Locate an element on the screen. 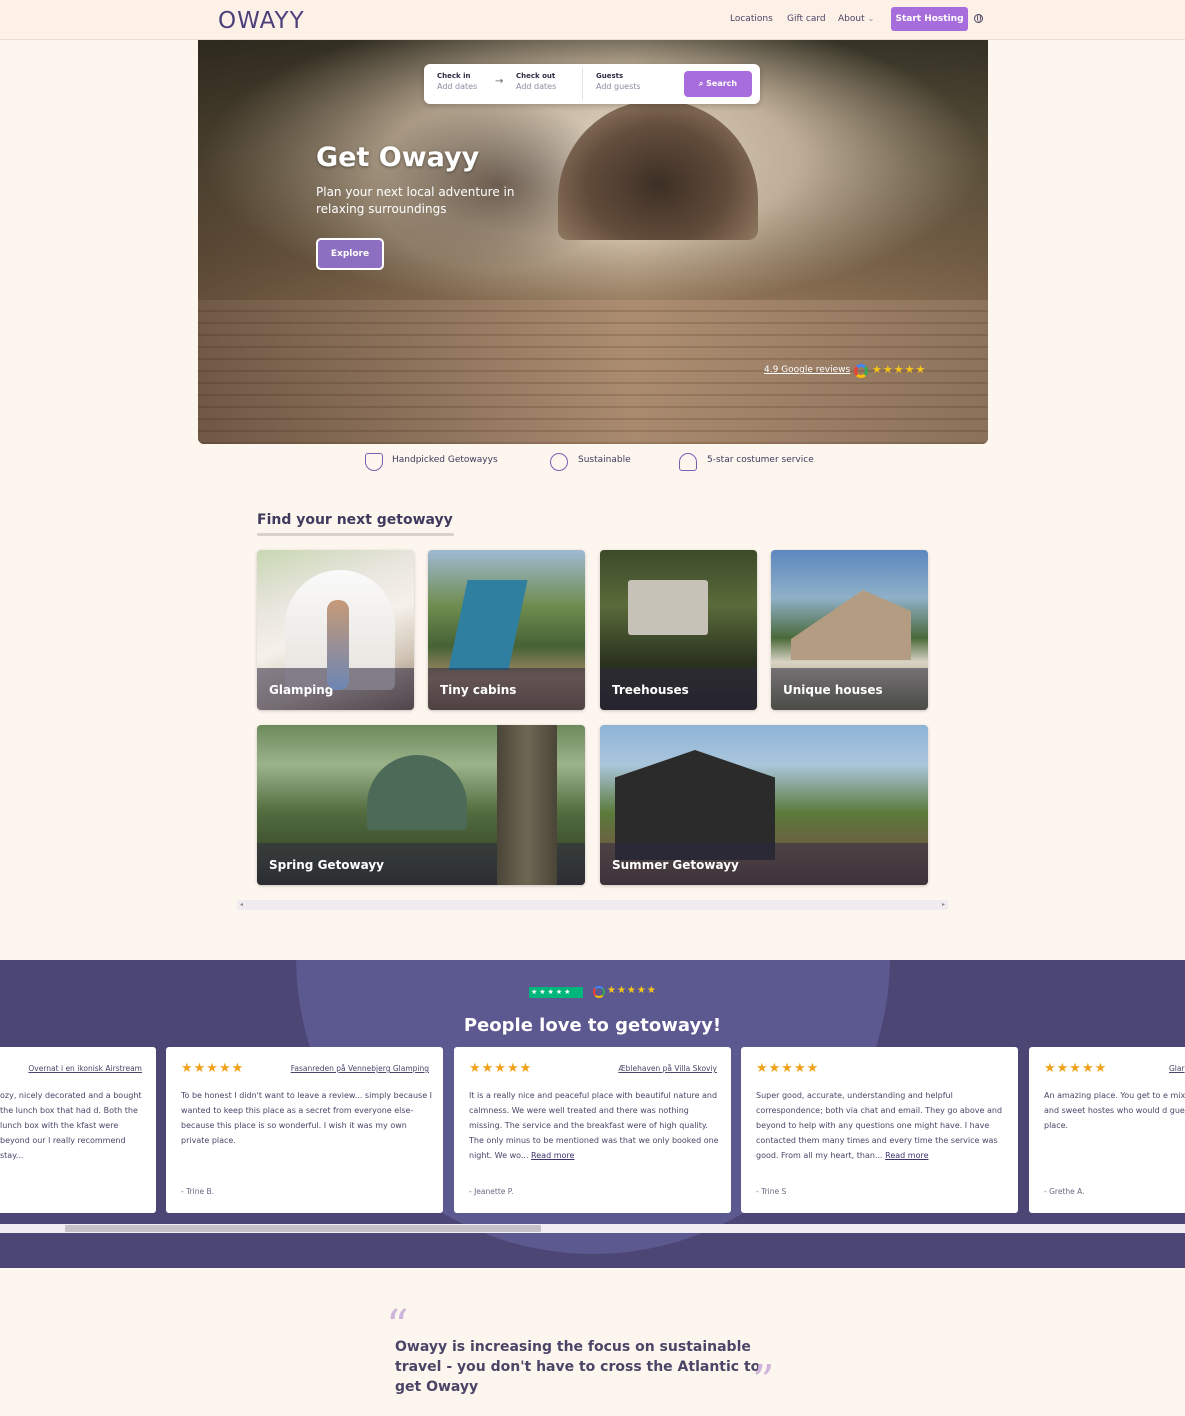 The height and width of the screenshot is (1416, 1185). scroll-right-icon: ▸ is located at coordinates (943, 905).